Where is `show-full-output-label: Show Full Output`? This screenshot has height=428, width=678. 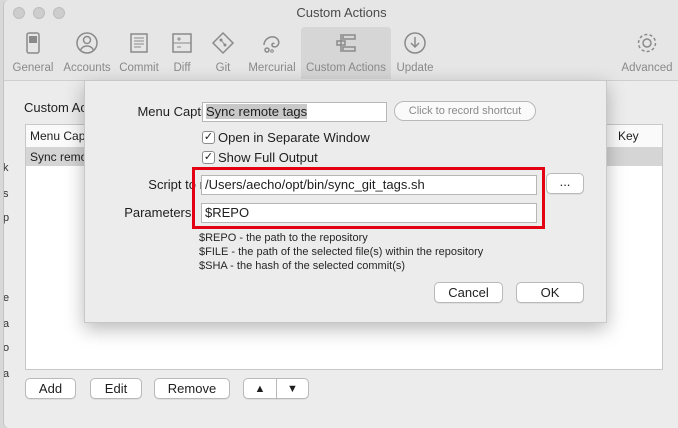
show-full-output-label: Show Full Output is located at coordinates (268, 157).